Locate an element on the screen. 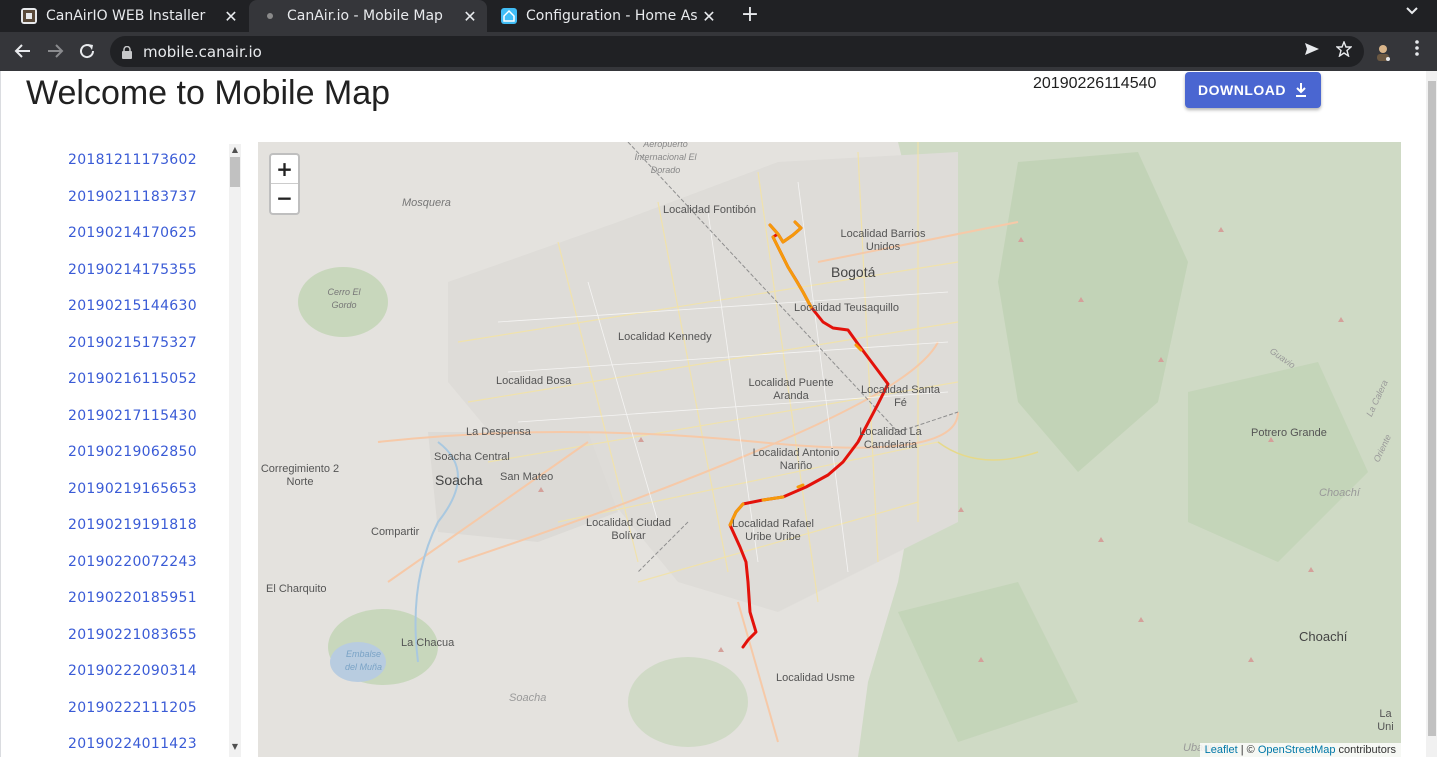 This screenshot has width=1437, height=757. tab-canair-mobile-map: CanAir.io - Mobile Map ✕ is located at coordinates (368, 16).